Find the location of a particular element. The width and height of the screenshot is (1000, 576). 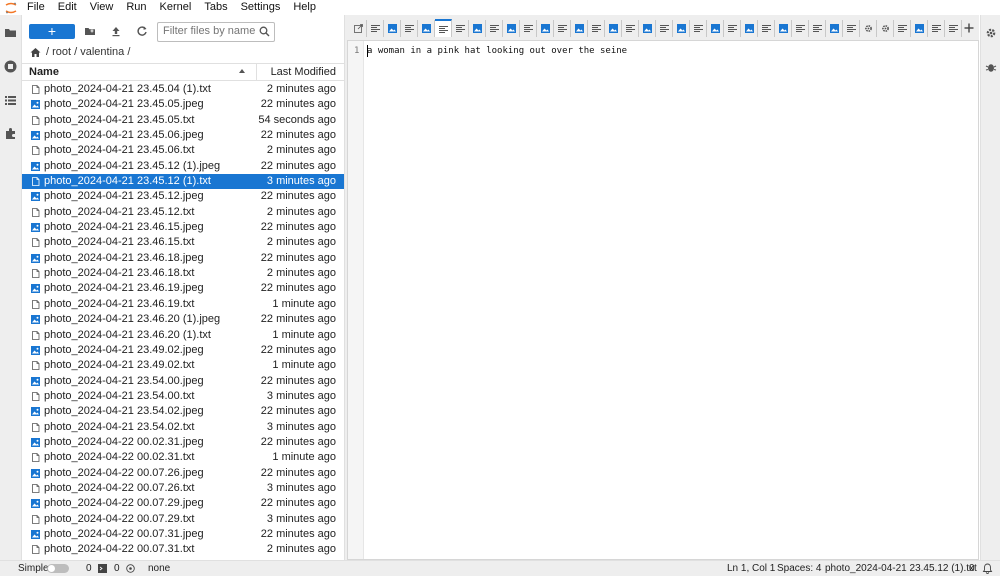

column-divider is located at coordinates (256, 72).